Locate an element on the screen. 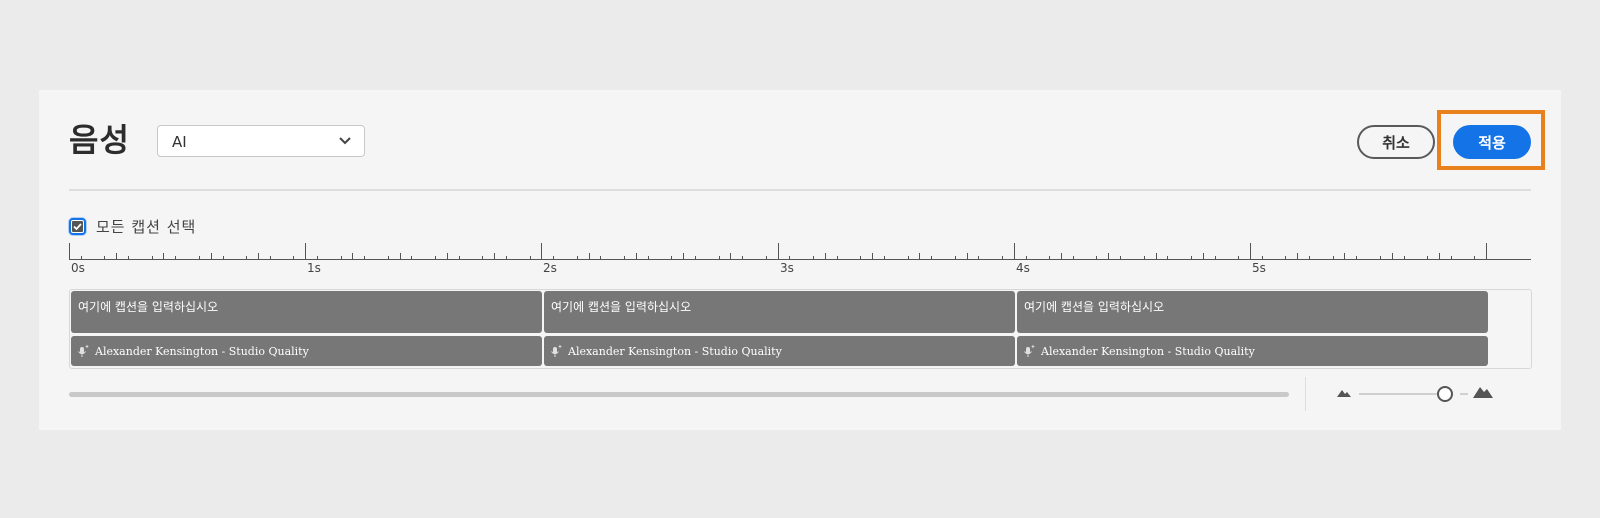 This screenshot has height=518, width=1600. apply-button: 적용 is located at coordinates (1492, 142).